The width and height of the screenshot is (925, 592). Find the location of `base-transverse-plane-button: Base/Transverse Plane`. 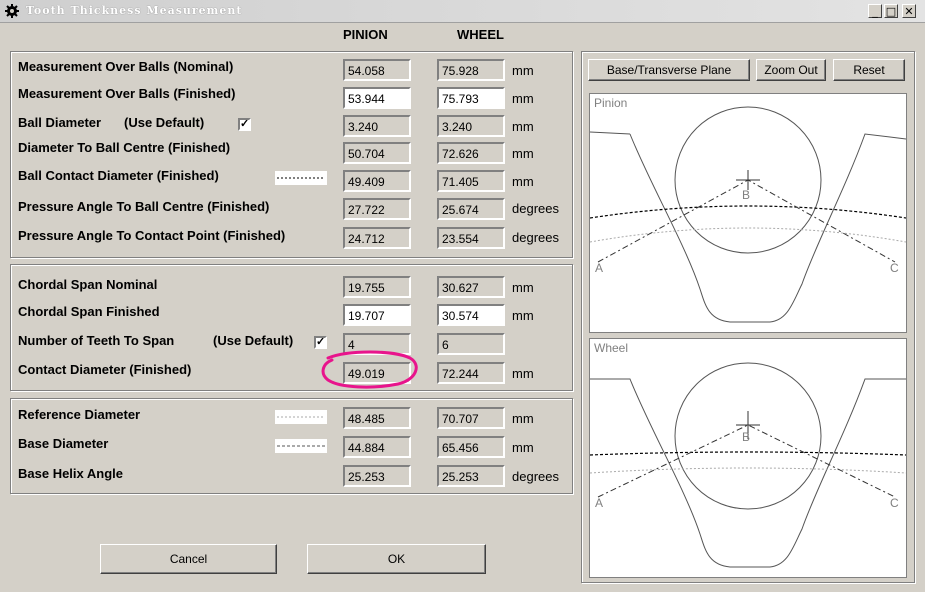

base-transverse-plane-button: Base/Transverse Plane is located at coordinates (669, 70).